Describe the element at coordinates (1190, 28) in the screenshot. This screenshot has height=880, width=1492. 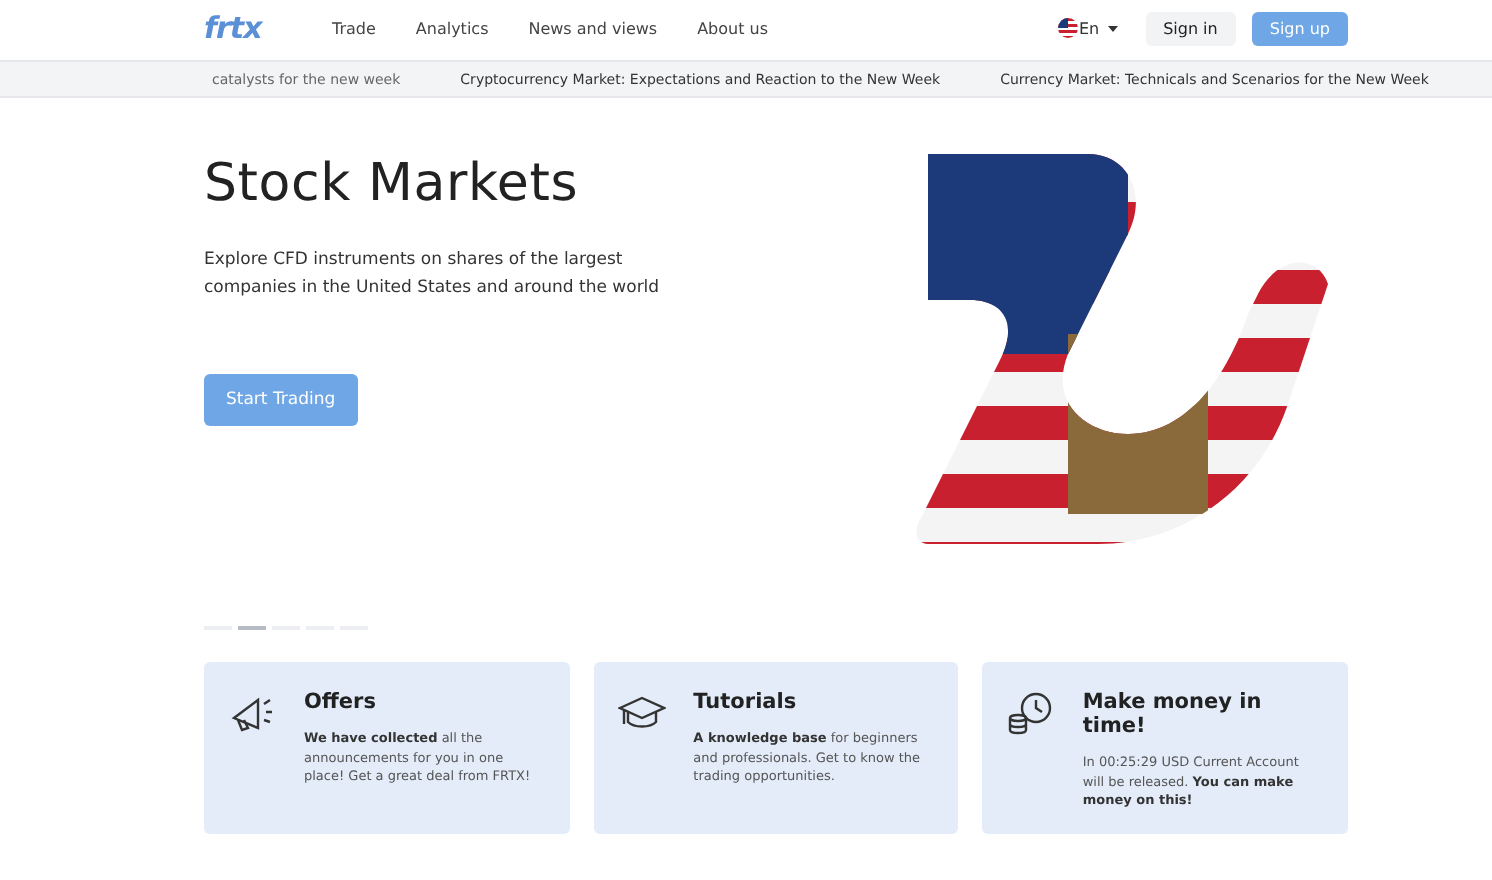
I see `sign-in-button: Sign in` at that location.